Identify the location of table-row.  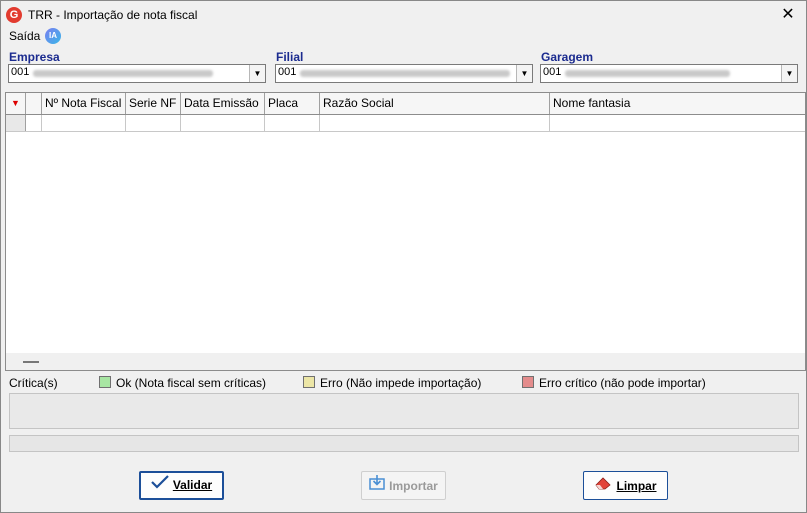
(405, 123).